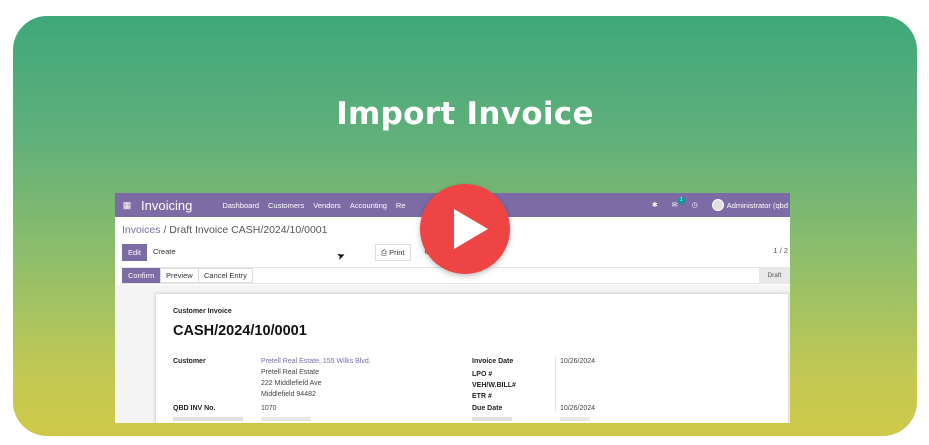 This screenshot has height=445, width=929. What do you see at coordinates (141, 275) in the screenshot?
I see `confirm-button: Confirm` at bounding box center [141, 275].